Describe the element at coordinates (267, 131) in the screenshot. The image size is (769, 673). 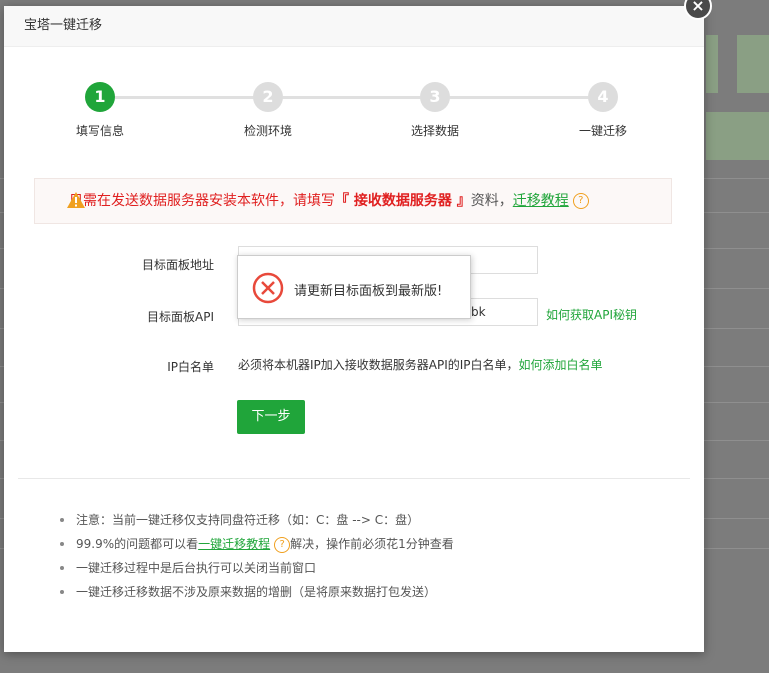
I see `step-2-label: 检测环境` at that location.